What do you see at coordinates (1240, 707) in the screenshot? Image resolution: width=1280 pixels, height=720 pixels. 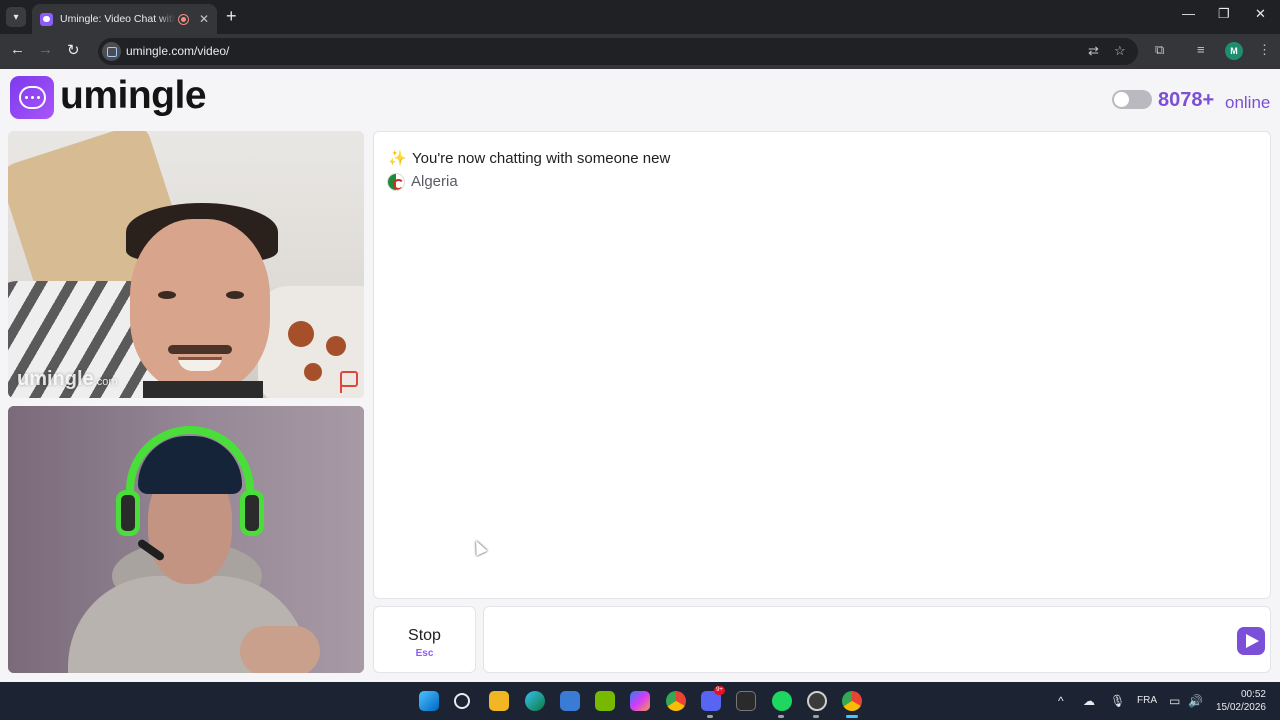 I see `clock-date: 15/02/2026` at bounding box center [1240, 707].